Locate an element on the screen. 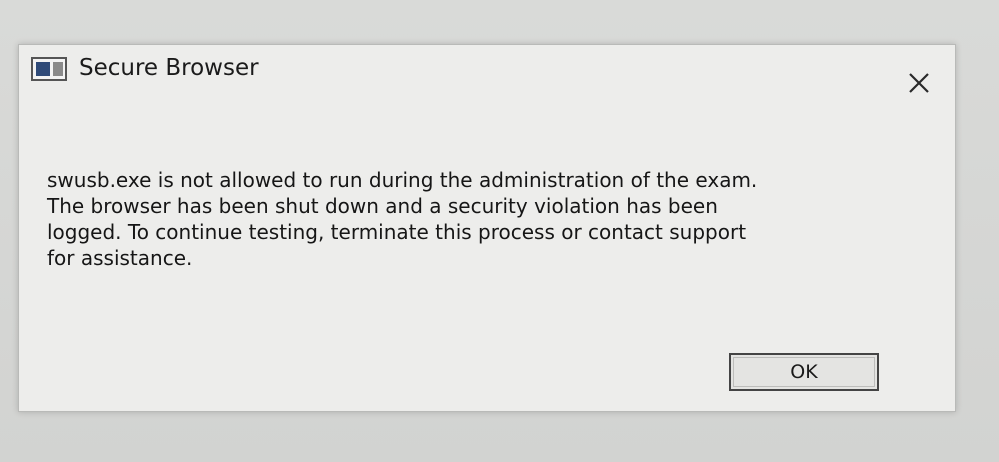  close-button is located at coordinates (919, 83).